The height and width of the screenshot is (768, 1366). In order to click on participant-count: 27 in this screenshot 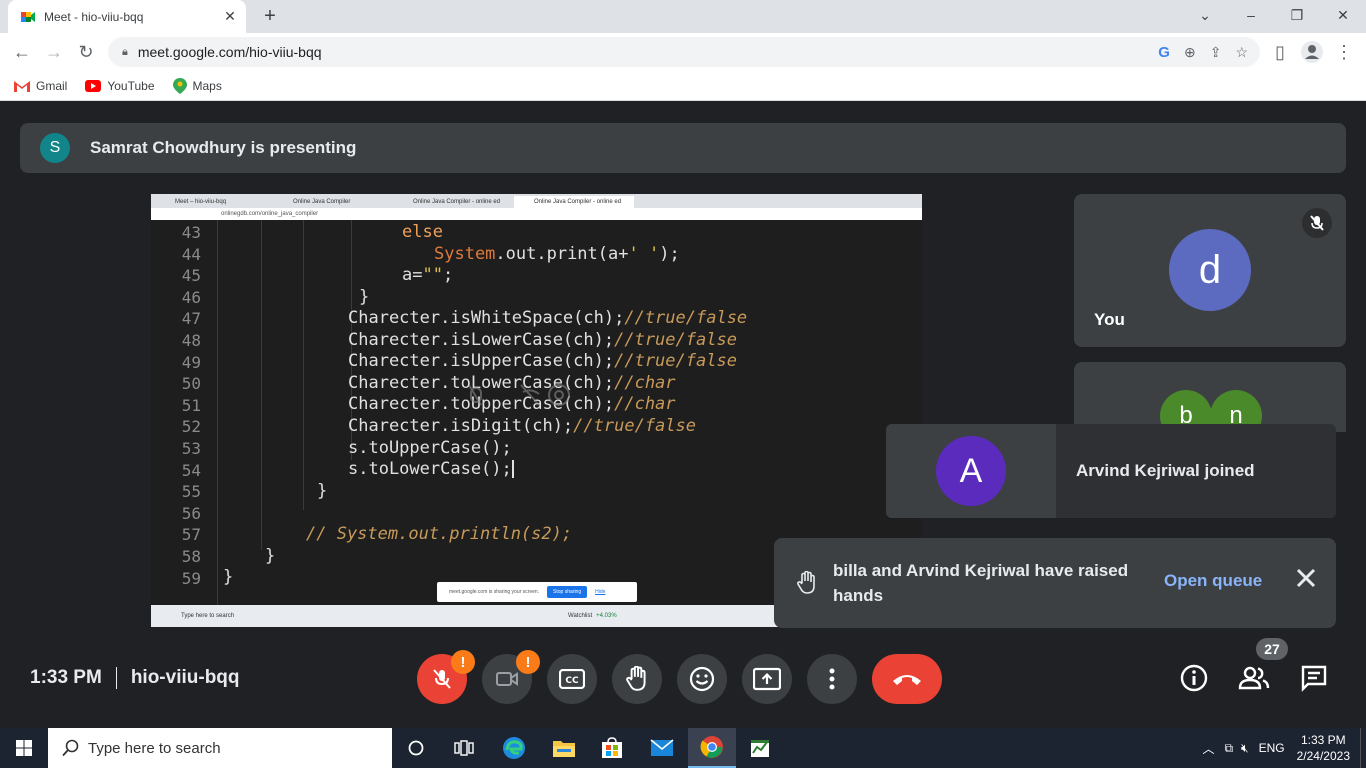, I will do `click(1272, 649)`.